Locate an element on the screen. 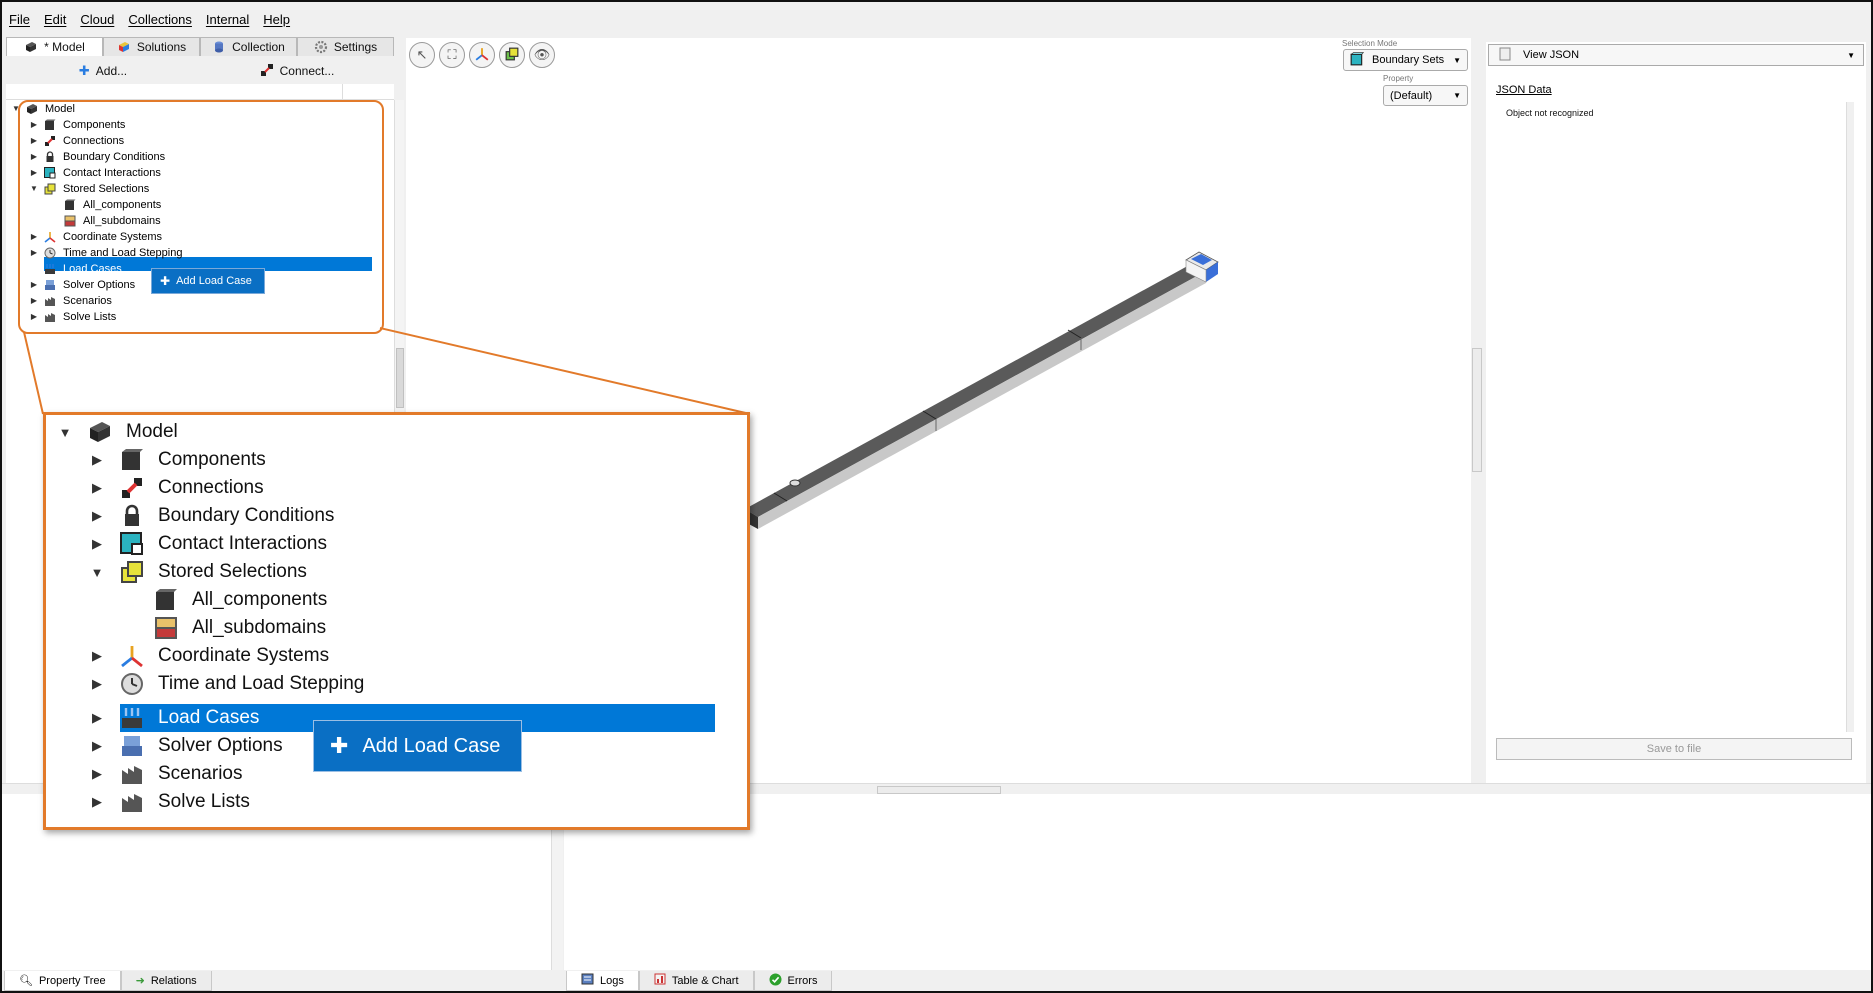  zoom-tree-row-time-load-stepping: ▶ Time and Load Stepping is located at coordinates (227, 684).